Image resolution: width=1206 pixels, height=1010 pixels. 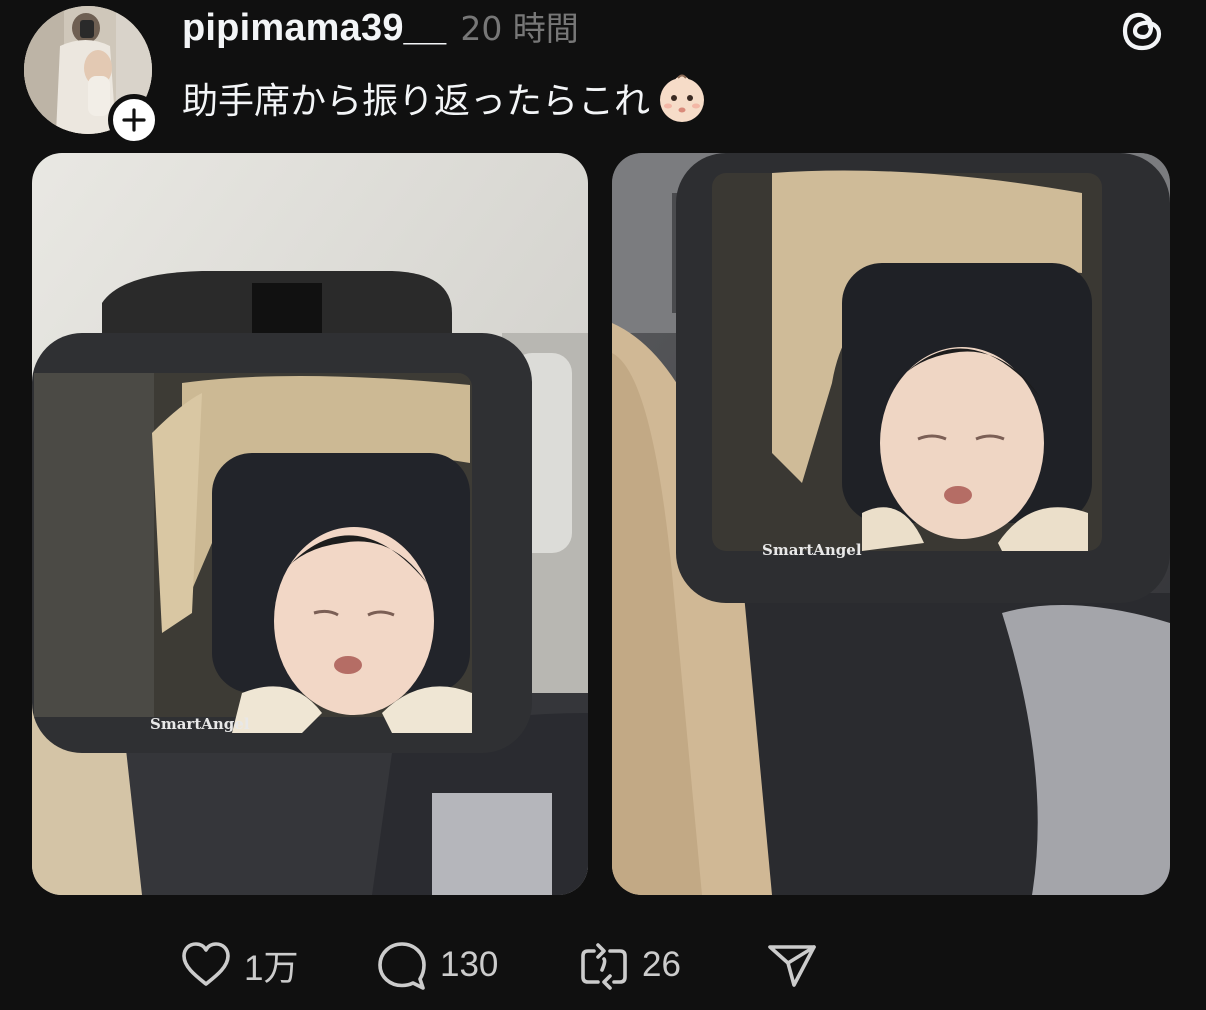 I want to click on avatar-container, so click(x=92, y=76).